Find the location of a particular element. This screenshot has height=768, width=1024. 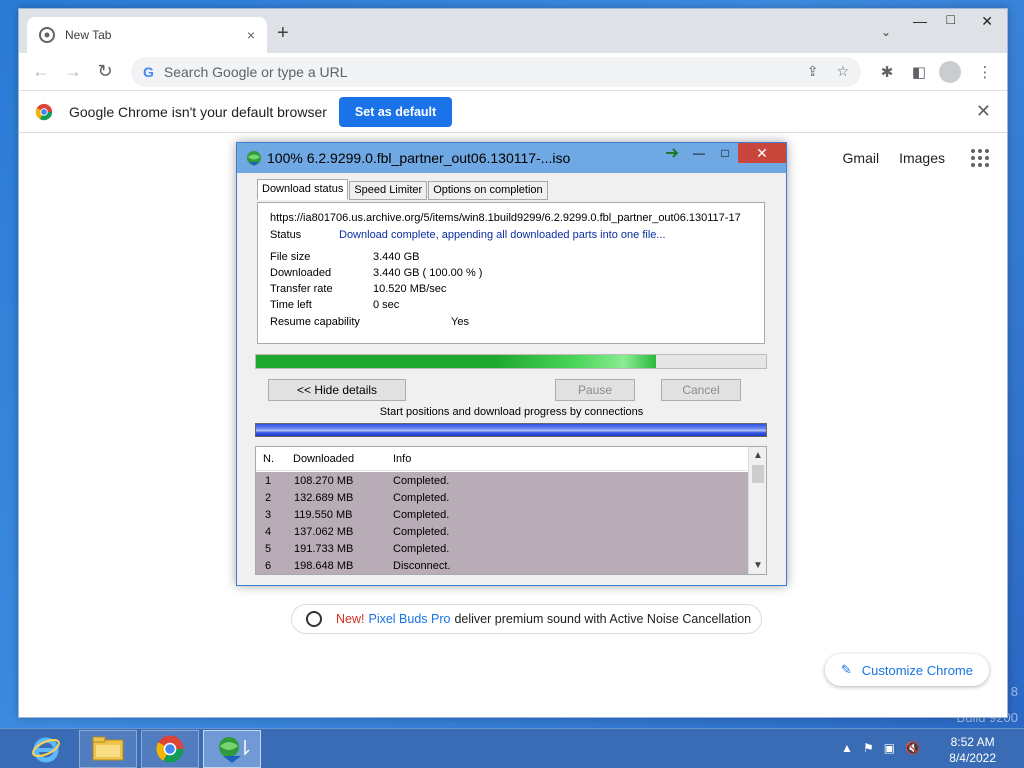

omnibox: G Search Google or type a URL ⇪ ☆ is located at coordinates (496, 71).